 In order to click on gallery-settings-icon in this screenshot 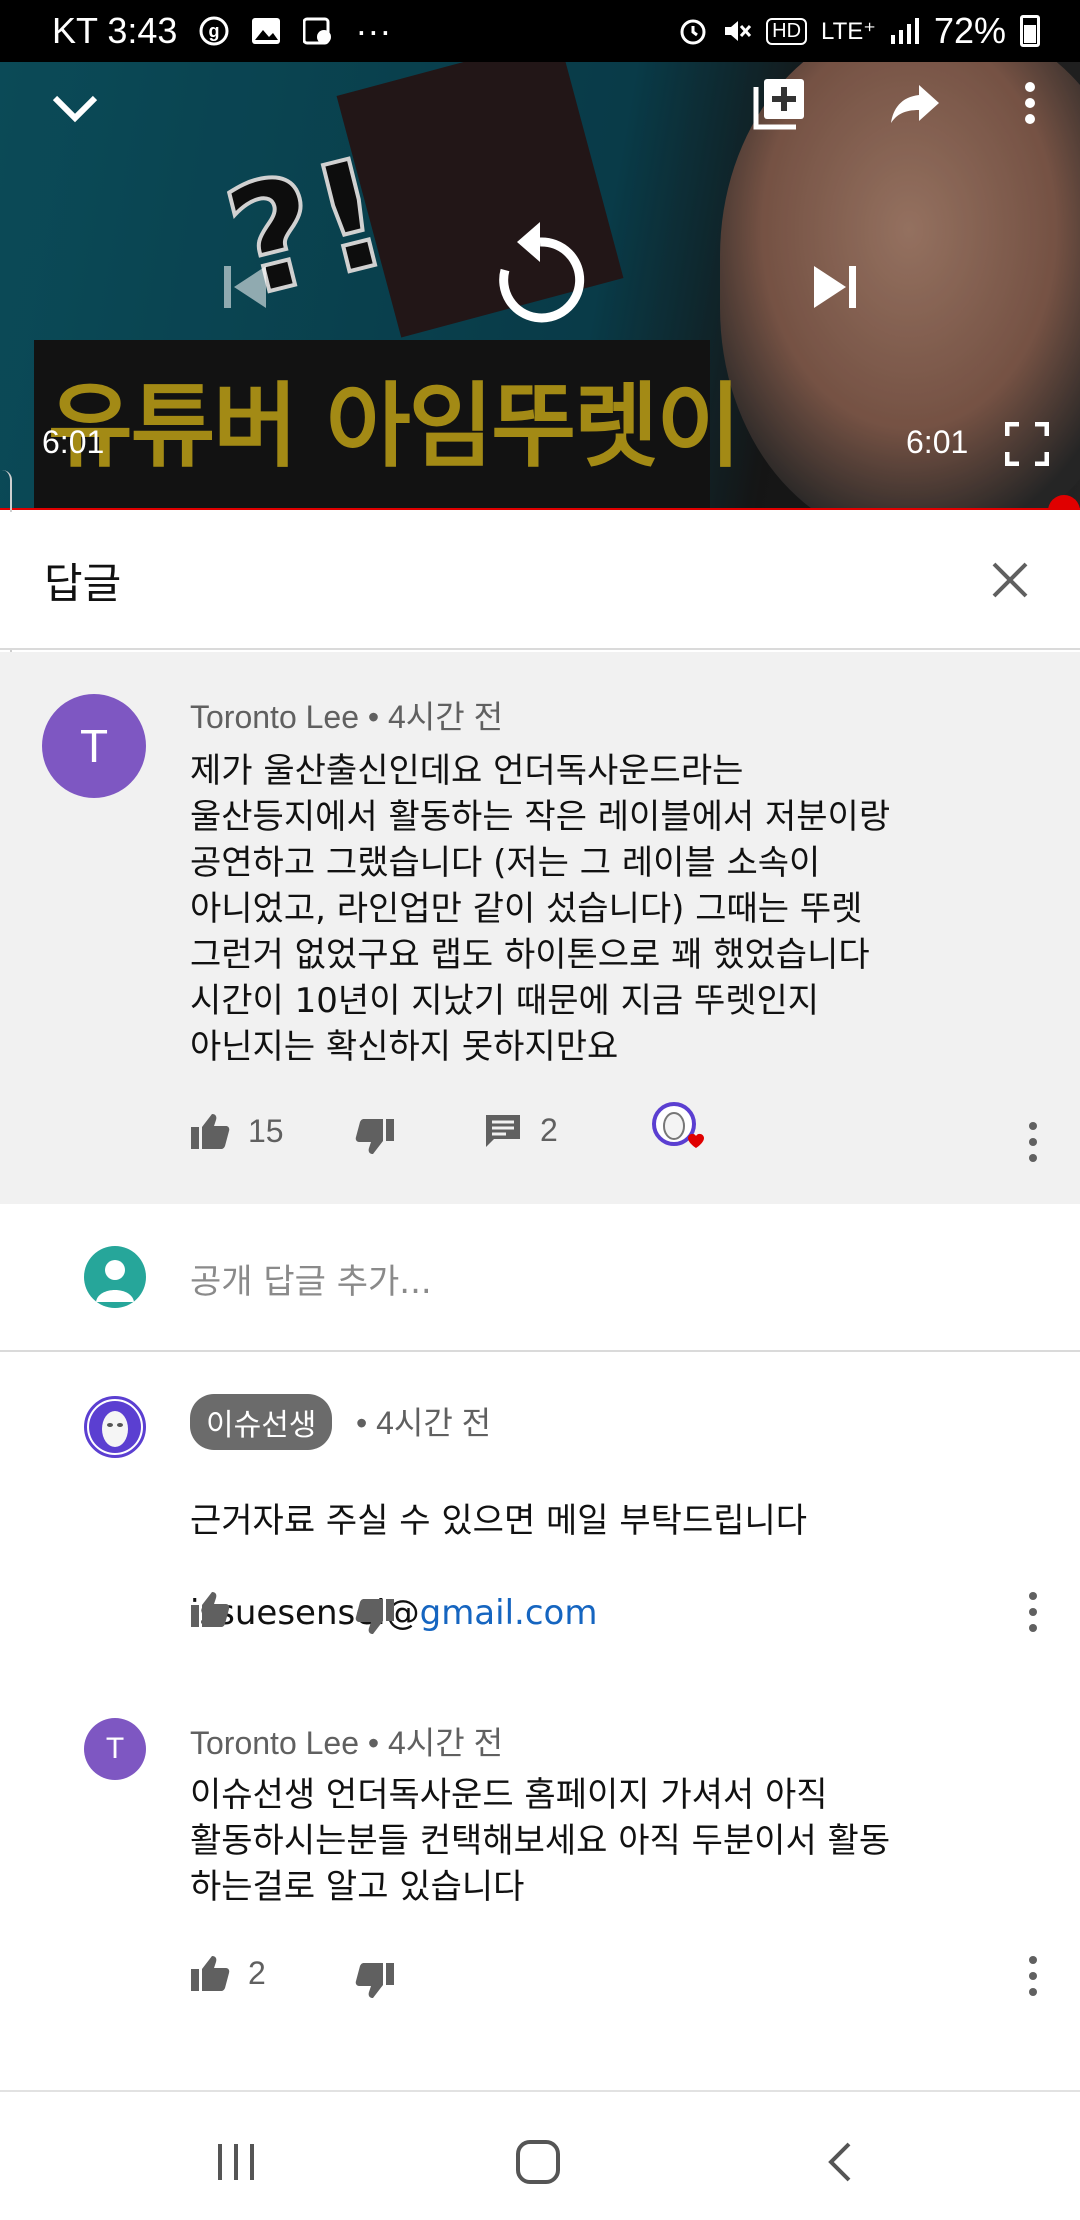, I will do `click(317, 31)`.